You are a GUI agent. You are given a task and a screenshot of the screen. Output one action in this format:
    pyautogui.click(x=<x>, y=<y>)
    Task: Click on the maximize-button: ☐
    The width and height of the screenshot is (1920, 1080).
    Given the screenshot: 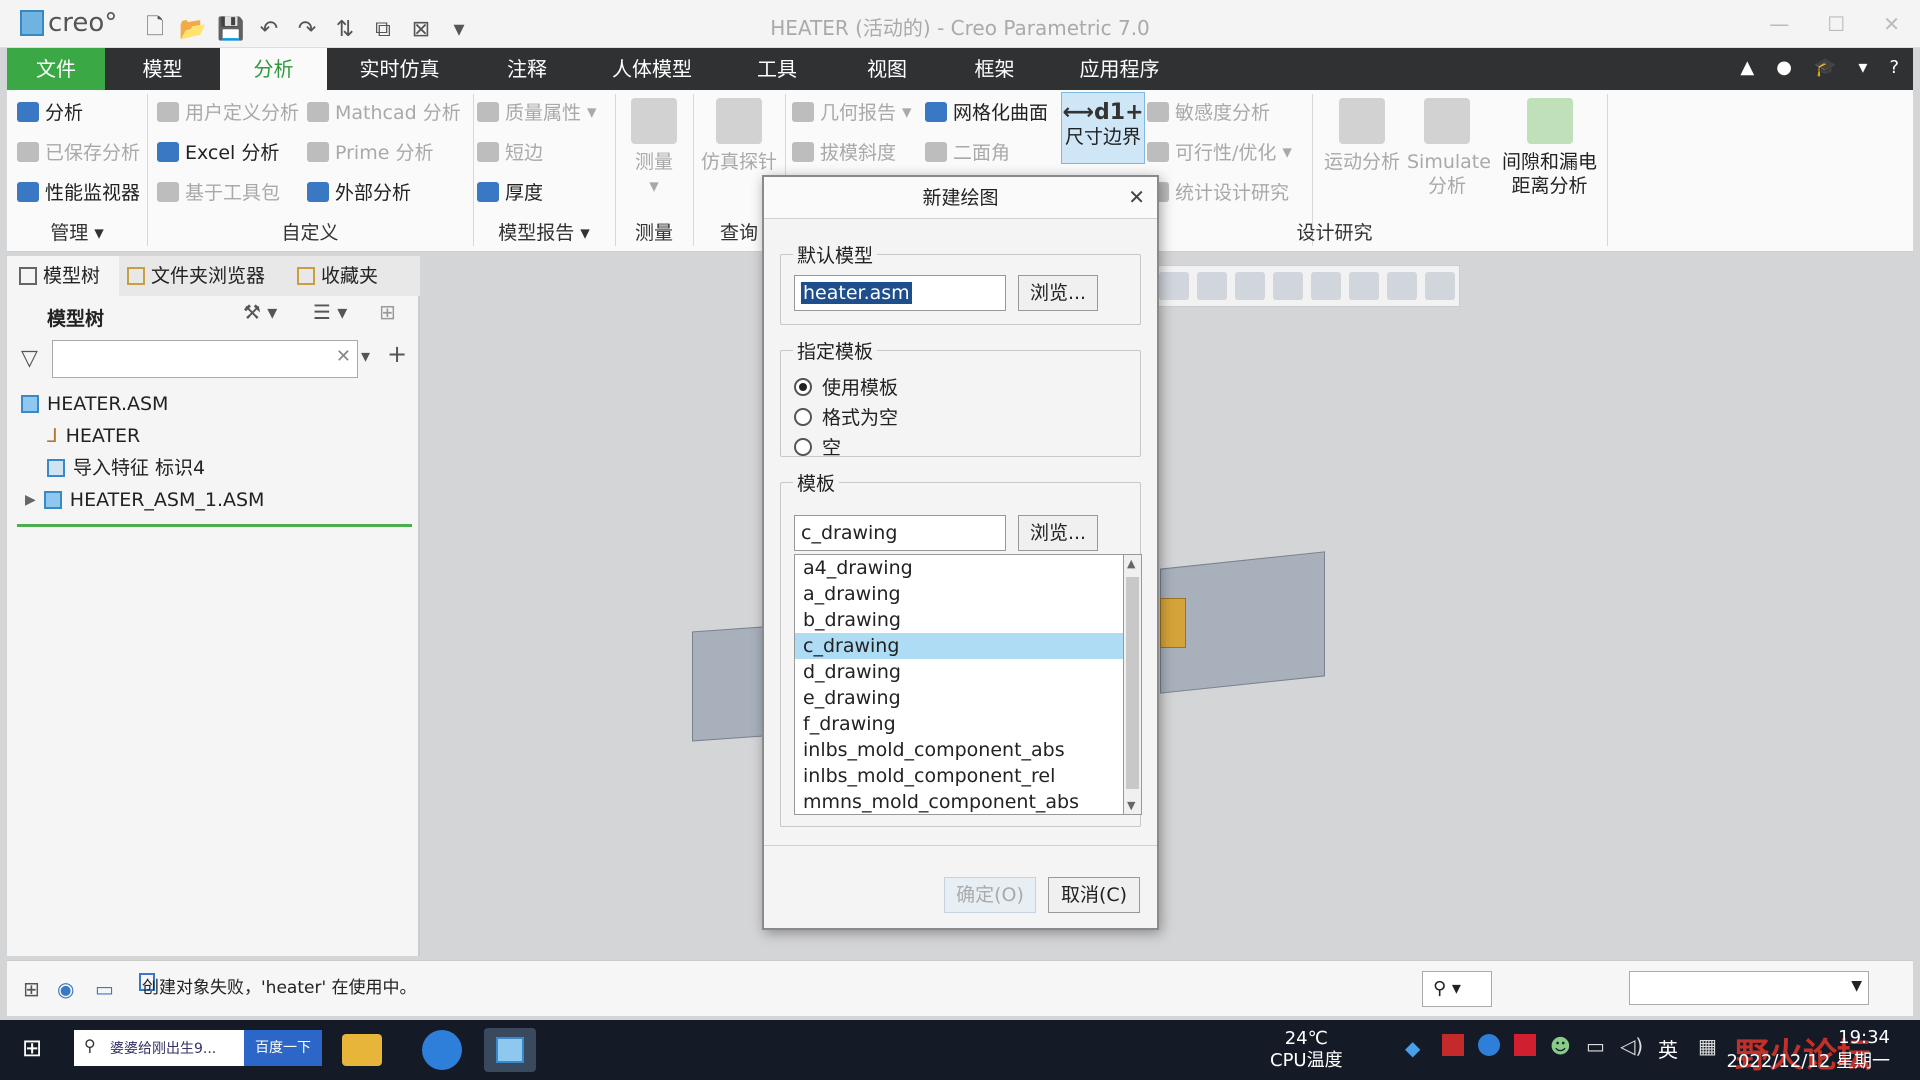 What is the action you would take?
    pyautogui.click(x=1836, y=24)
    